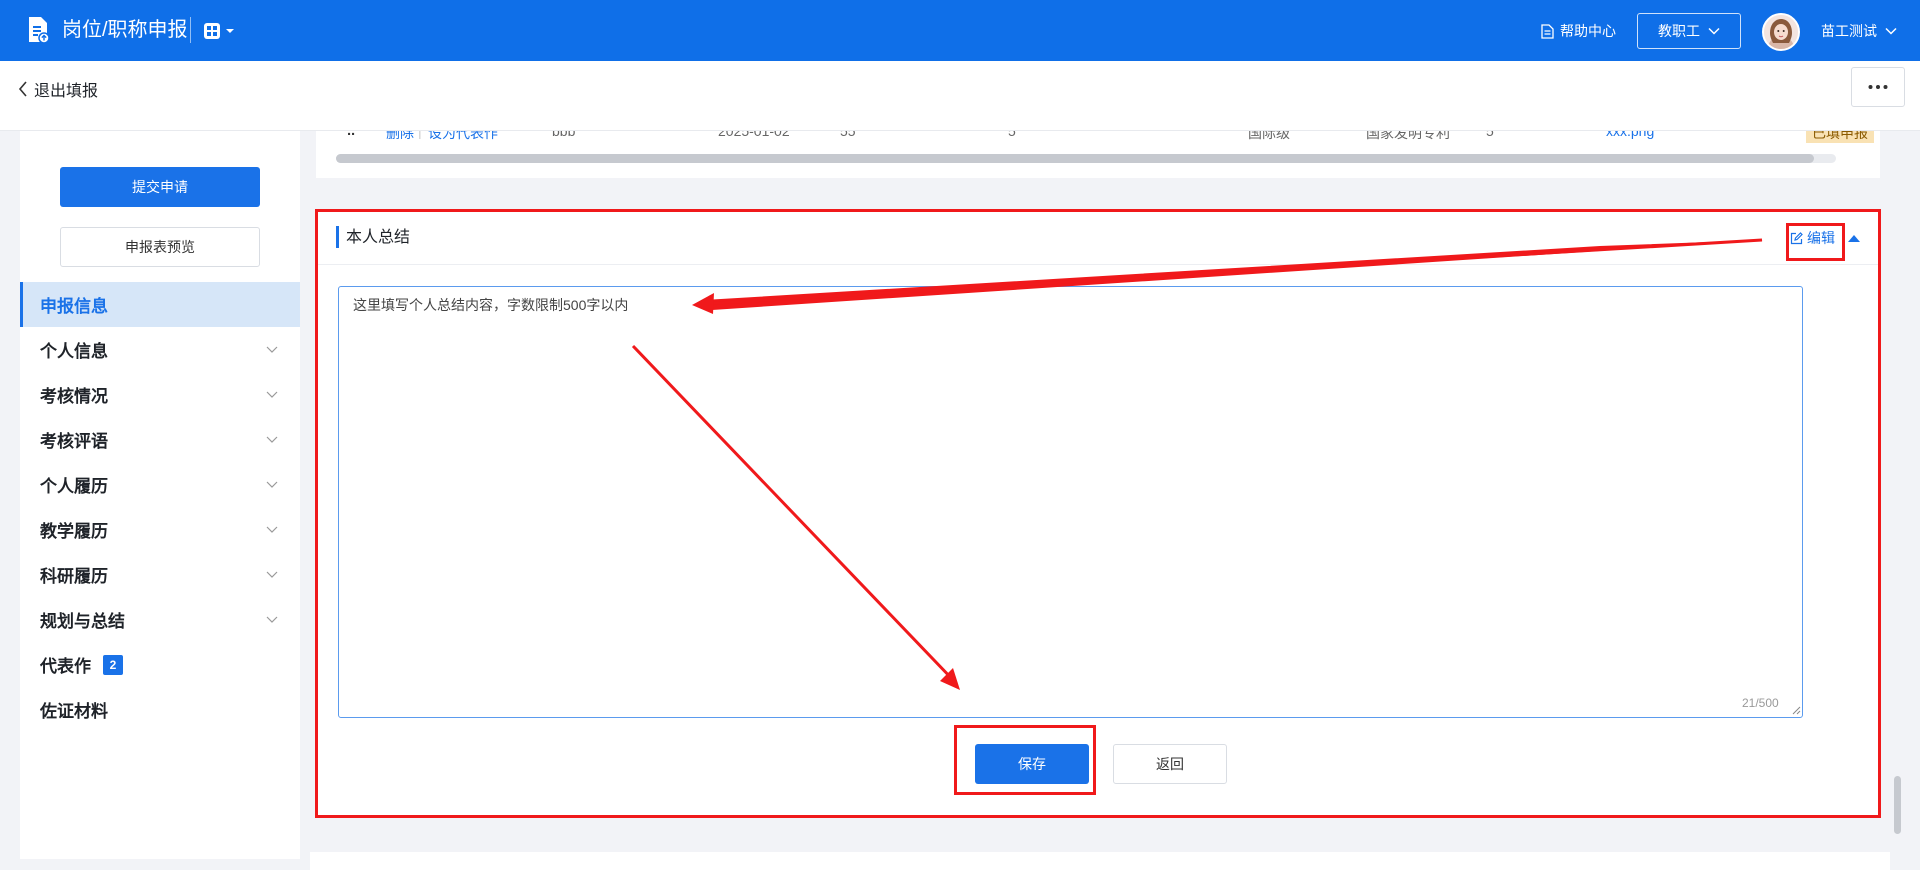 This screenshot has width=1920, height=870. Describe the element at coordinates (190, 30) in the screenshot. I see `divider` at that location.